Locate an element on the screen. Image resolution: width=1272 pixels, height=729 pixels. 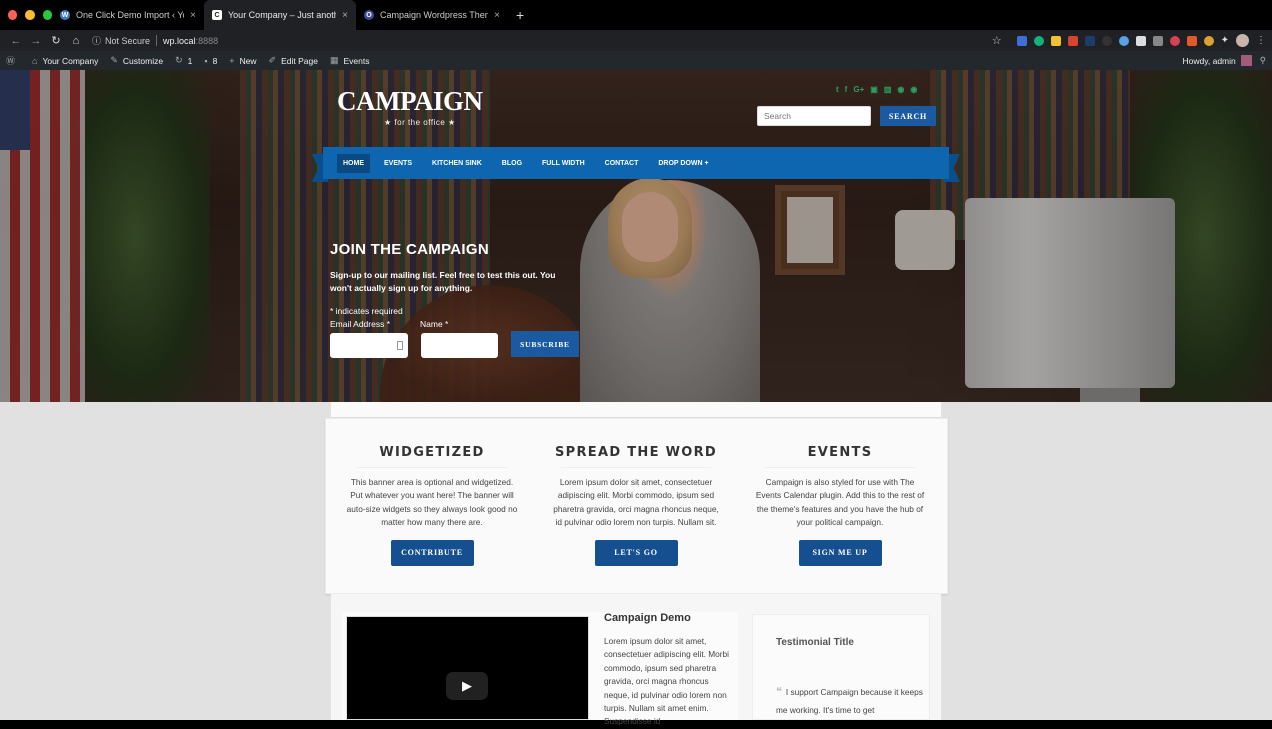
wordpress-icon: W is located at coordinates (65, 15).